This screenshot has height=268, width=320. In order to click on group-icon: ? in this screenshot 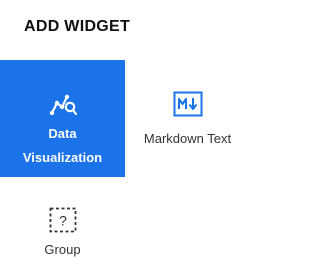, I will do `click(62, 220)`.